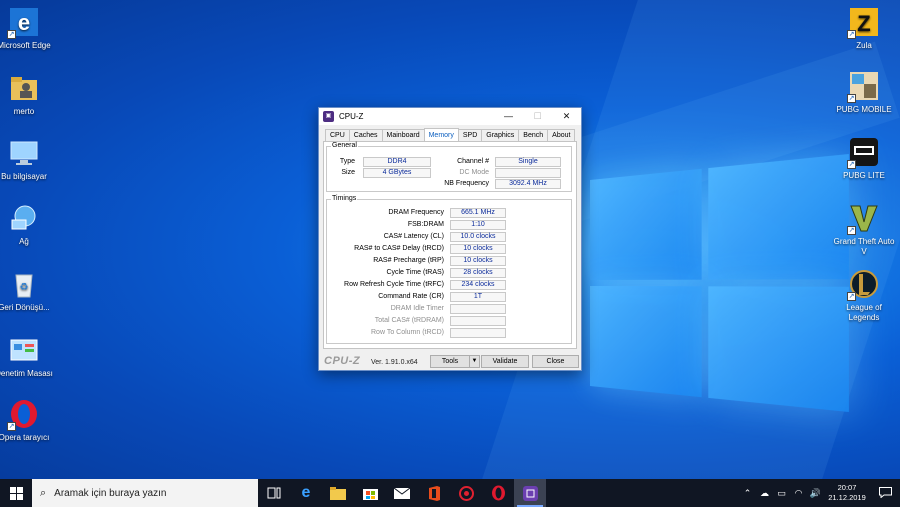 The image size is (900, 507). I want to click on store-icon, so click(370, 493).